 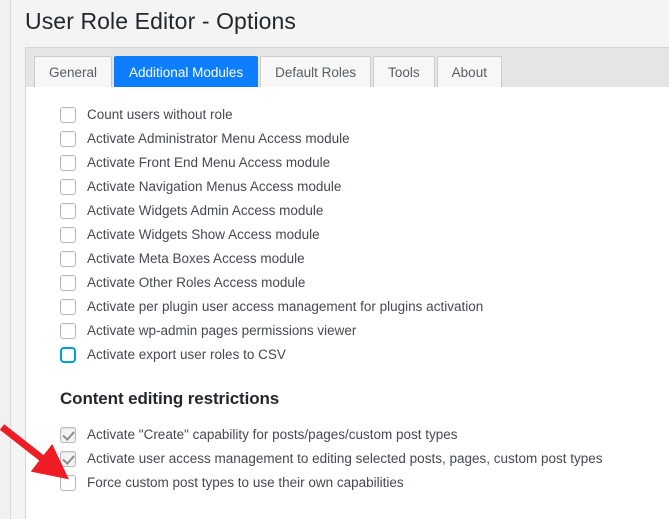 What do you see at coordinates (186, 72) in the screenshot?
I see `tab-additional-modules: Additional Modules` at bounding box center [186, 72].